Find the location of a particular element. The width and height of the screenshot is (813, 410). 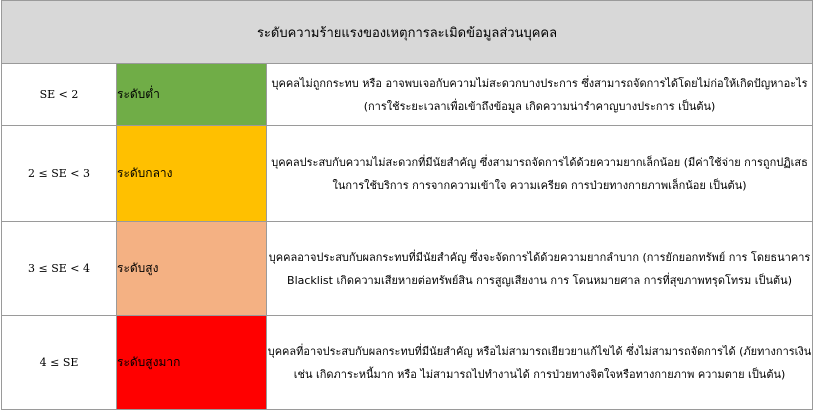

level-cell-medium: ระดับกลาง is located at coordinates (191, 173).